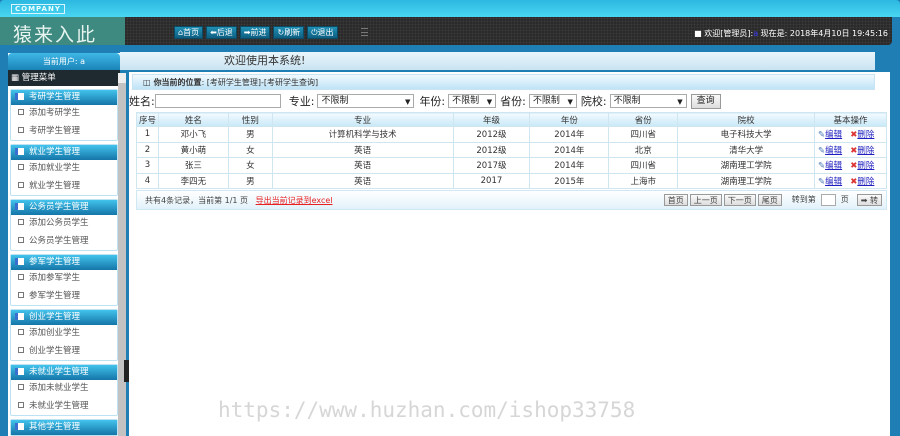 This screenshot has width=900, height=436. What do you see at coordinates (147, 180) in the screenshot?
I see `table-cell: 4` at bounding box center [147, 180].